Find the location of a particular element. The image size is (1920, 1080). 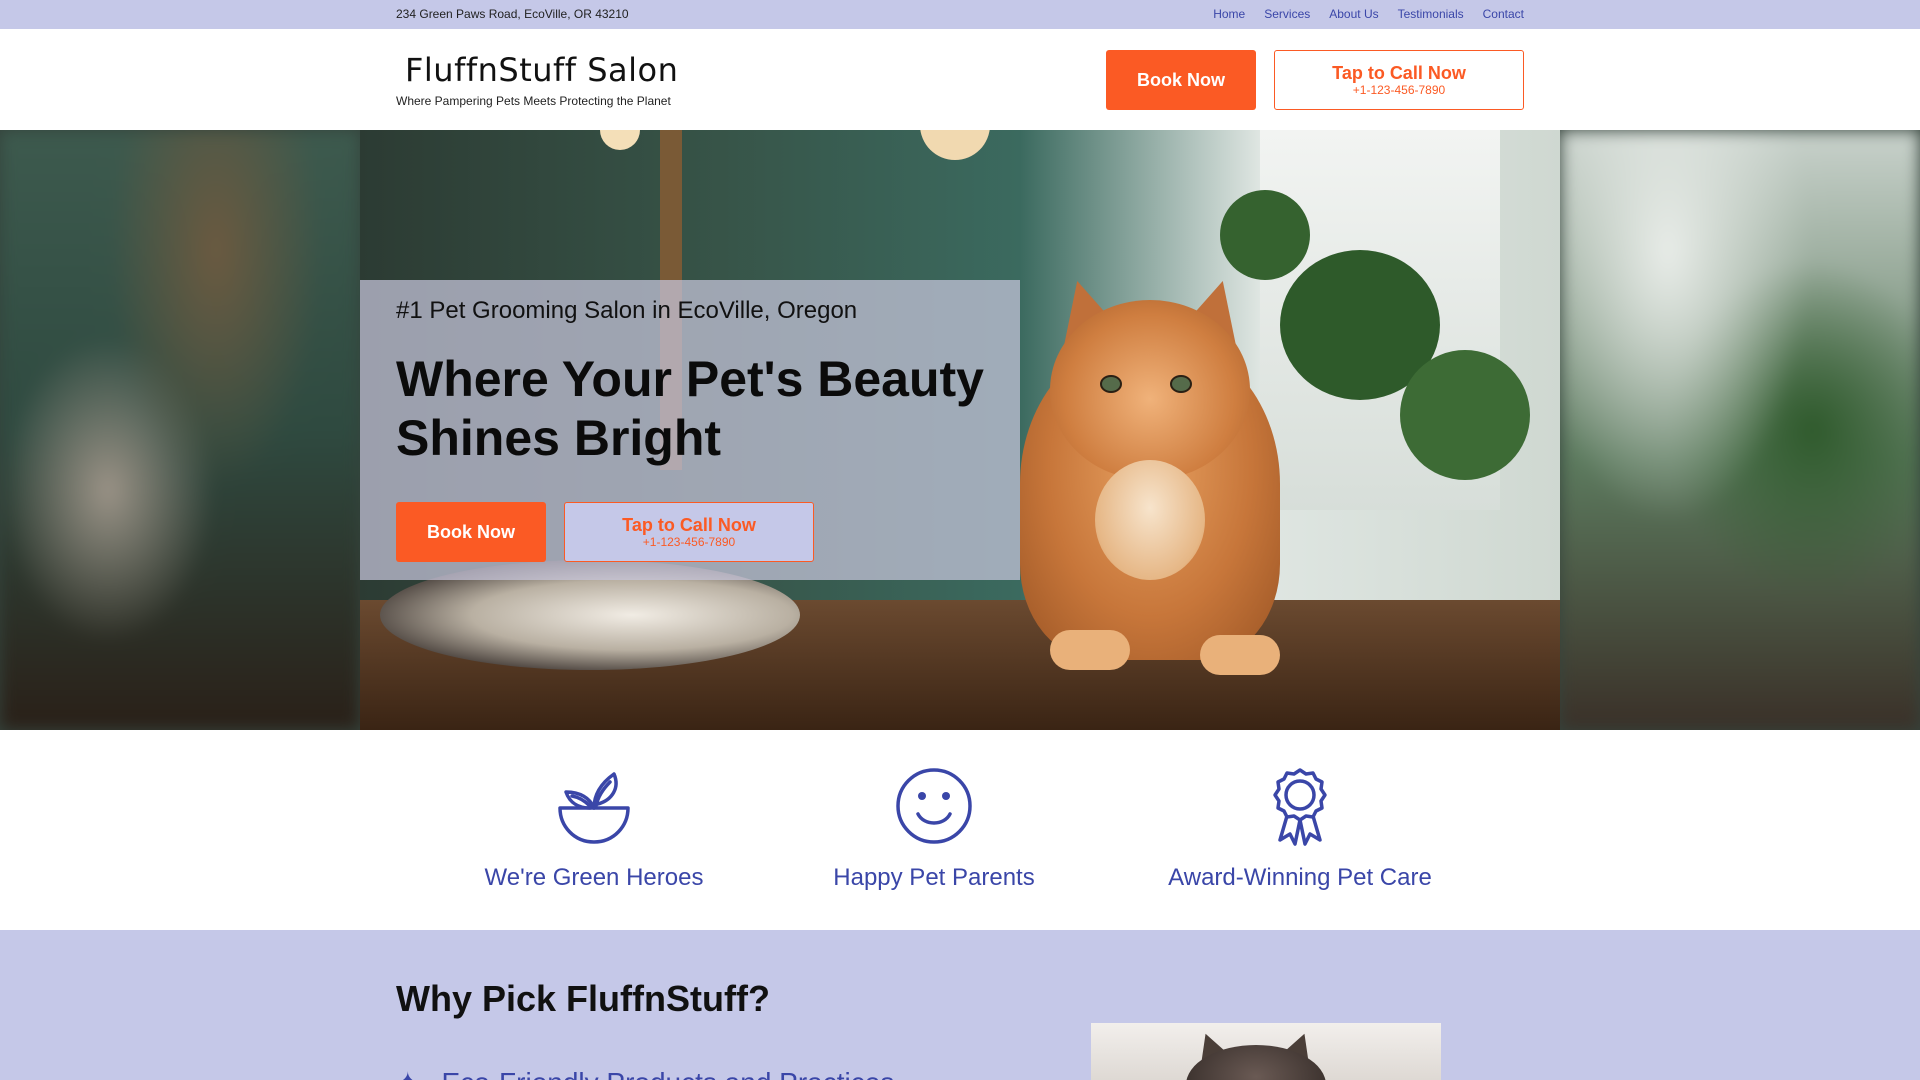

hero-background-blur-right is located at coordinates (1740, 430).